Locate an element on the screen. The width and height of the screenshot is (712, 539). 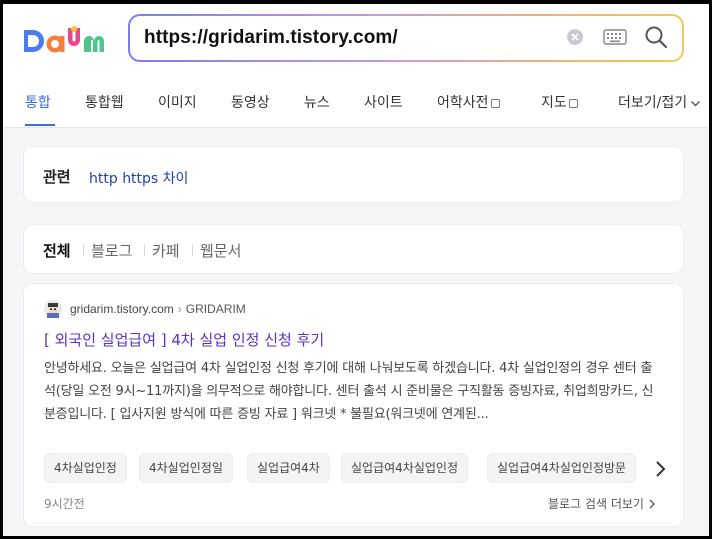
search-input-wrapper: https://gridarim.tistory.com/ is located at coordinates (406, 38).